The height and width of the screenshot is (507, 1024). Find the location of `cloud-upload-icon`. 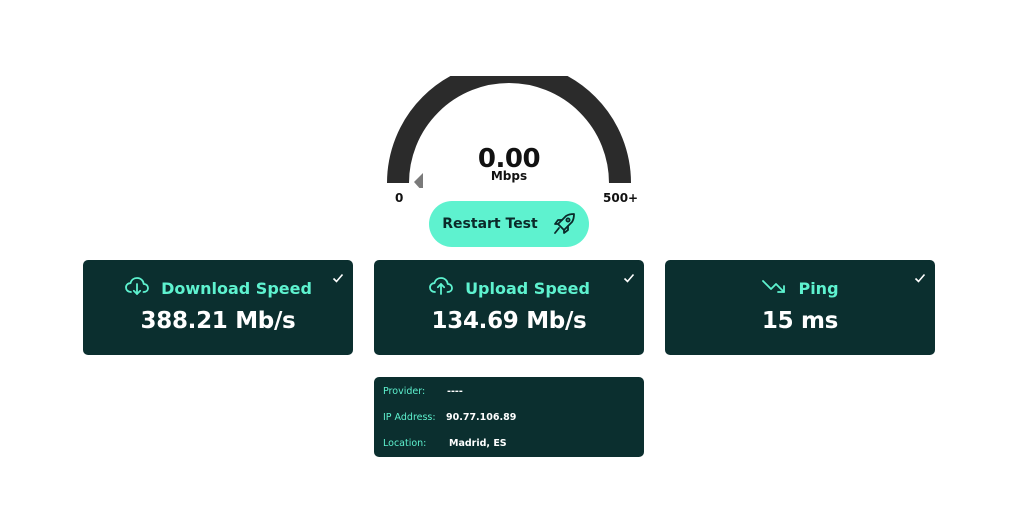

cloud-upload-icon is located at coordinates (441, 288).